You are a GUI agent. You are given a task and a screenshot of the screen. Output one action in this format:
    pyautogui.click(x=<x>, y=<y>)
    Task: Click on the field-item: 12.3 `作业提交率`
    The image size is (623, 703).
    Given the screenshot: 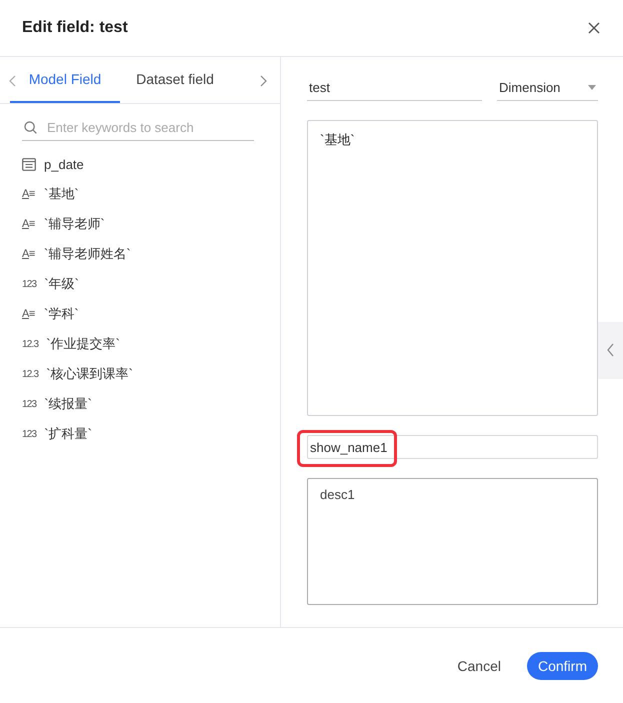 What is the action you would take?
    pyautogui.click(x=140, y=344)
    